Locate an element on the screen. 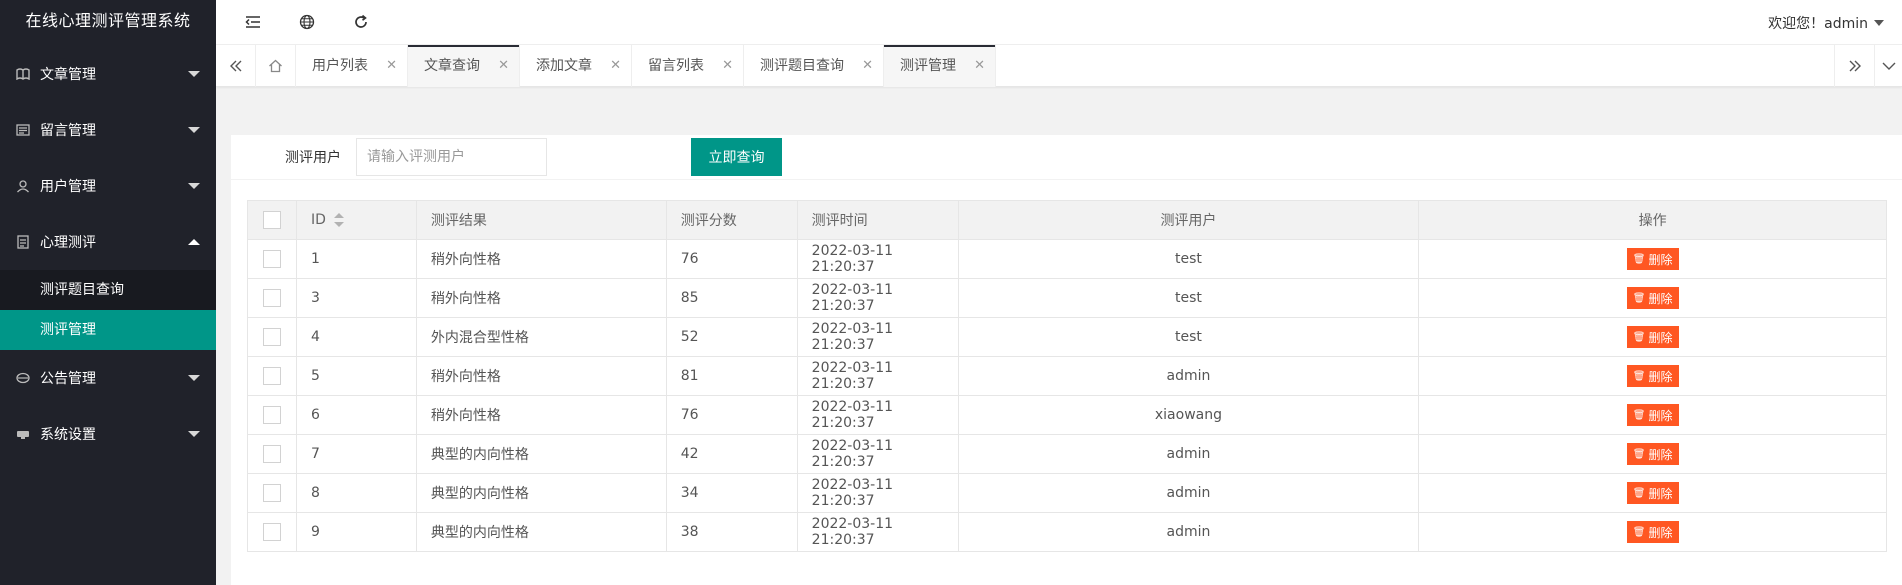 The height and width of the screenshot is (585, 1902). sort-icon is located at coordinates (338, 220).